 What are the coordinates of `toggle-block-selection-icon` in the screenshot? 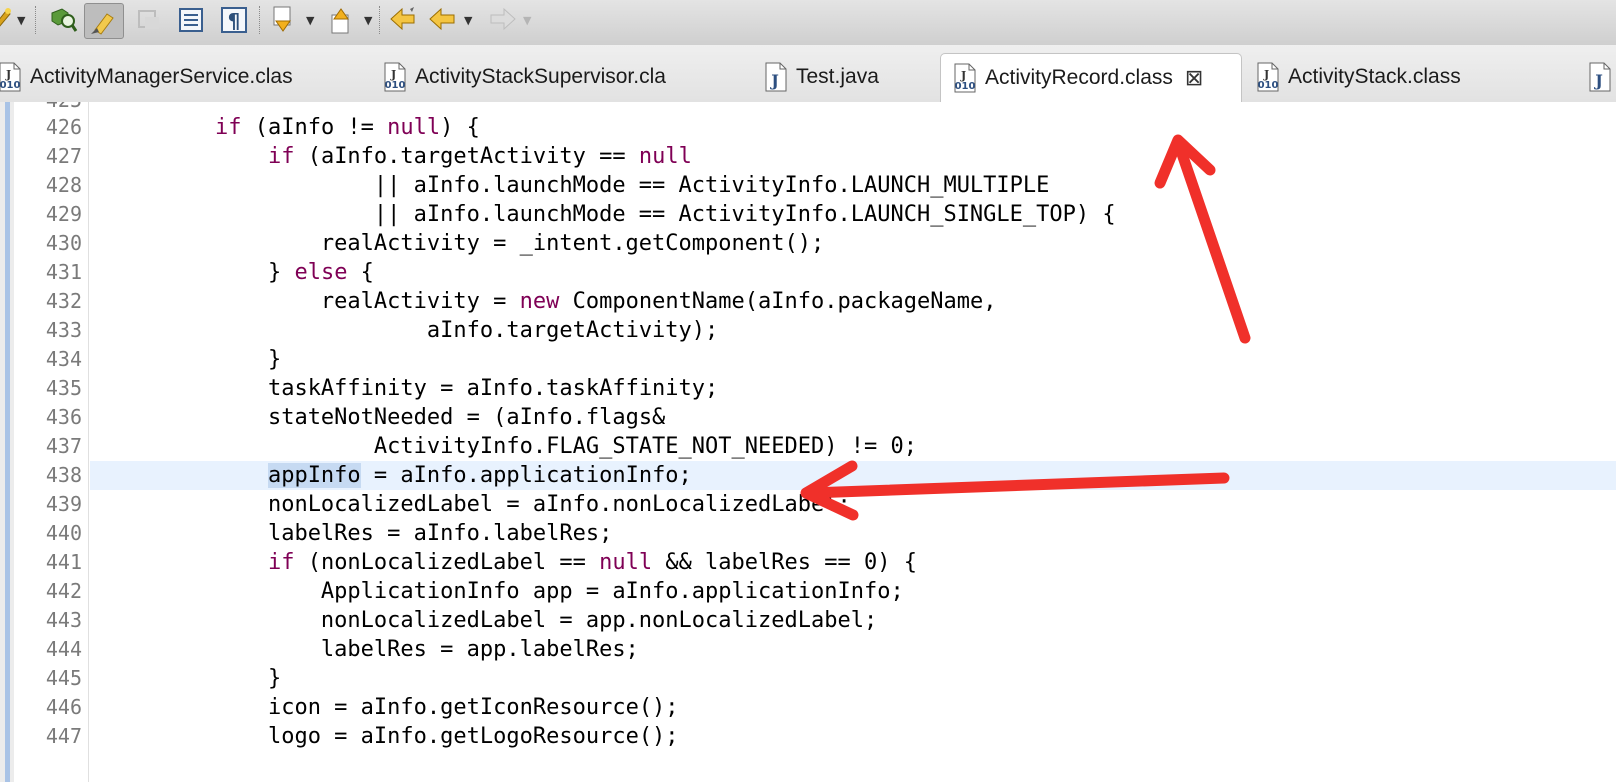 It's located at (148, 20).